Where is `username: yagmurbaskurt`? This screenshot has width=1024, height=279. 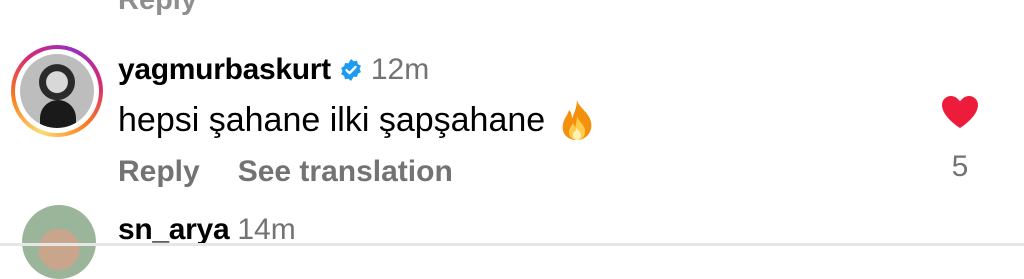
username: yagmurbaskurt is located at coordinates (224, 70).